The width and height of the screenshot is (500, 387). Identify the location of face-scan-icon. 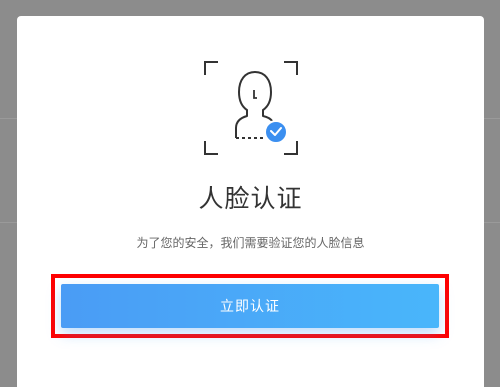
(251, 108).